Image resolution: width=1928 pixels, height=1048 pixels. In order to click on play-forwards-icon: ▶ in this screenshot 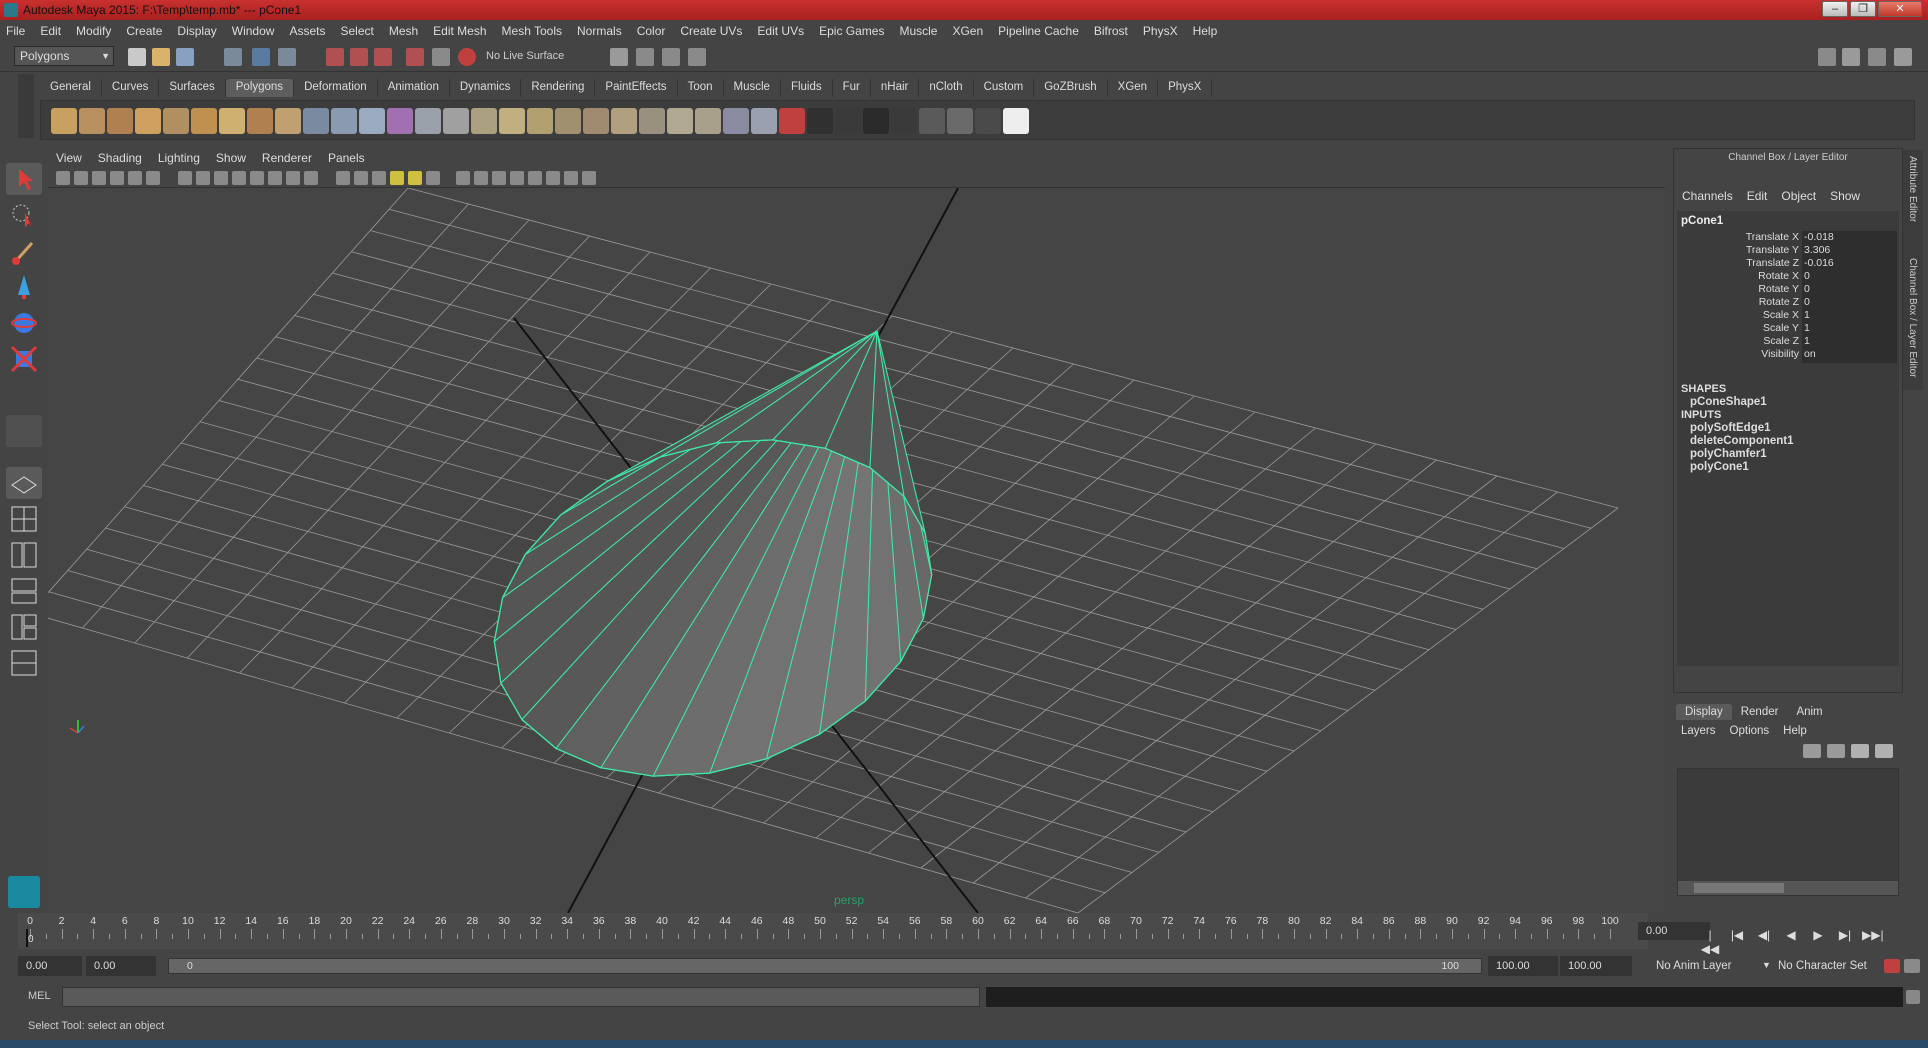, I will do `click(1818, 942)`.